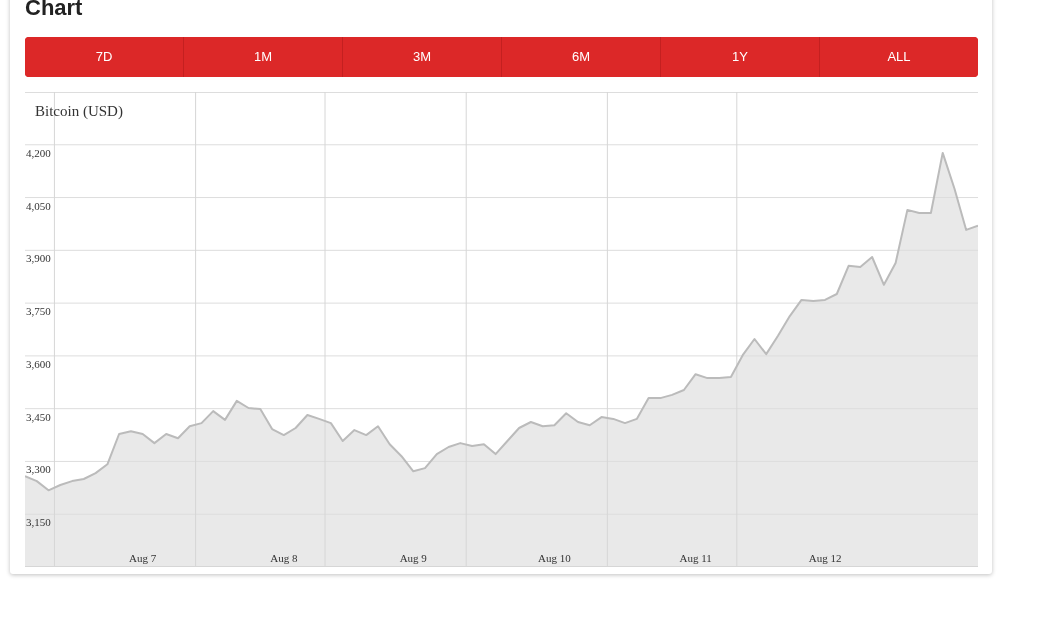 The width and height of the screenshot is (1055, 628). What do you see at coordinates (695, 558) in the screenshot?
I see `x-axis-label: Aug 11` at bounding box center [695, 558].